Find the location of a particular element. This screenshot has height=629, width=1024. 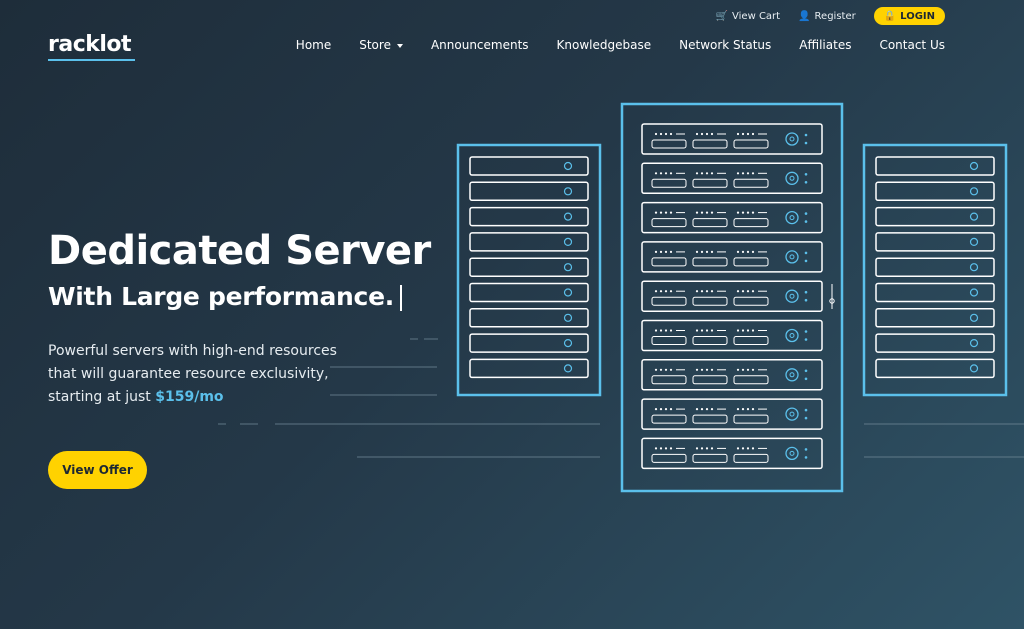

right-rack is located at coordinates (935, 270).